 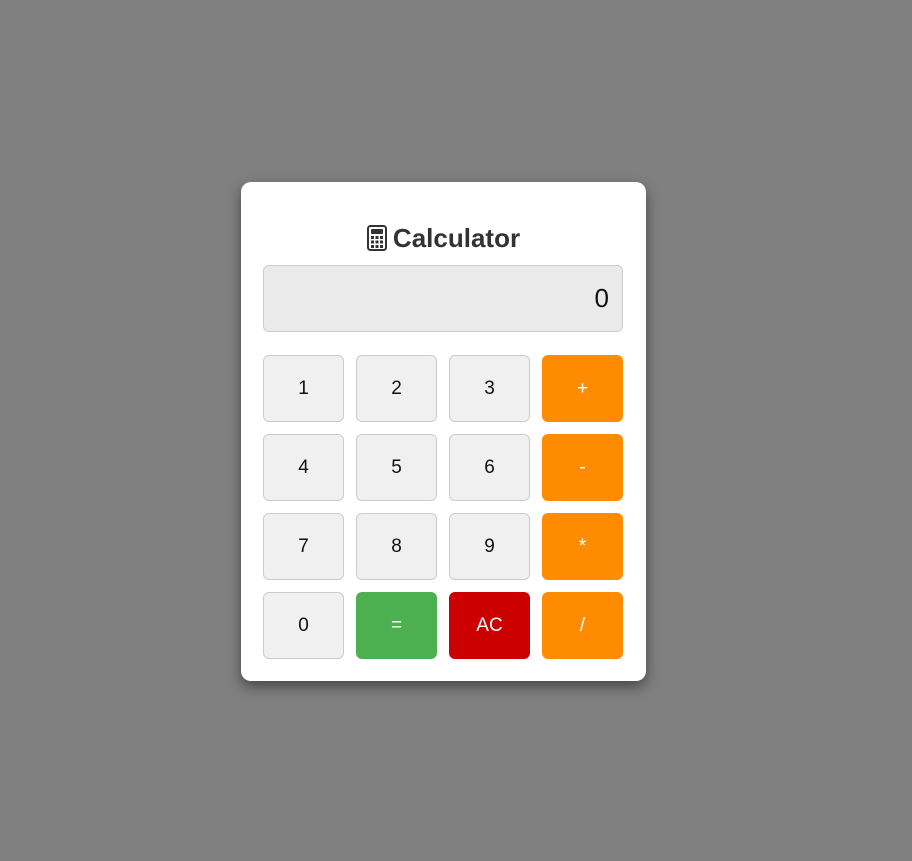 What do you see at coordinates (443, 507) in the screenshot?
I see `keypad: 1 2 3 + 4 5 6 - 7 8 9 * 0 = AC /` at bounding box center [443, 507].